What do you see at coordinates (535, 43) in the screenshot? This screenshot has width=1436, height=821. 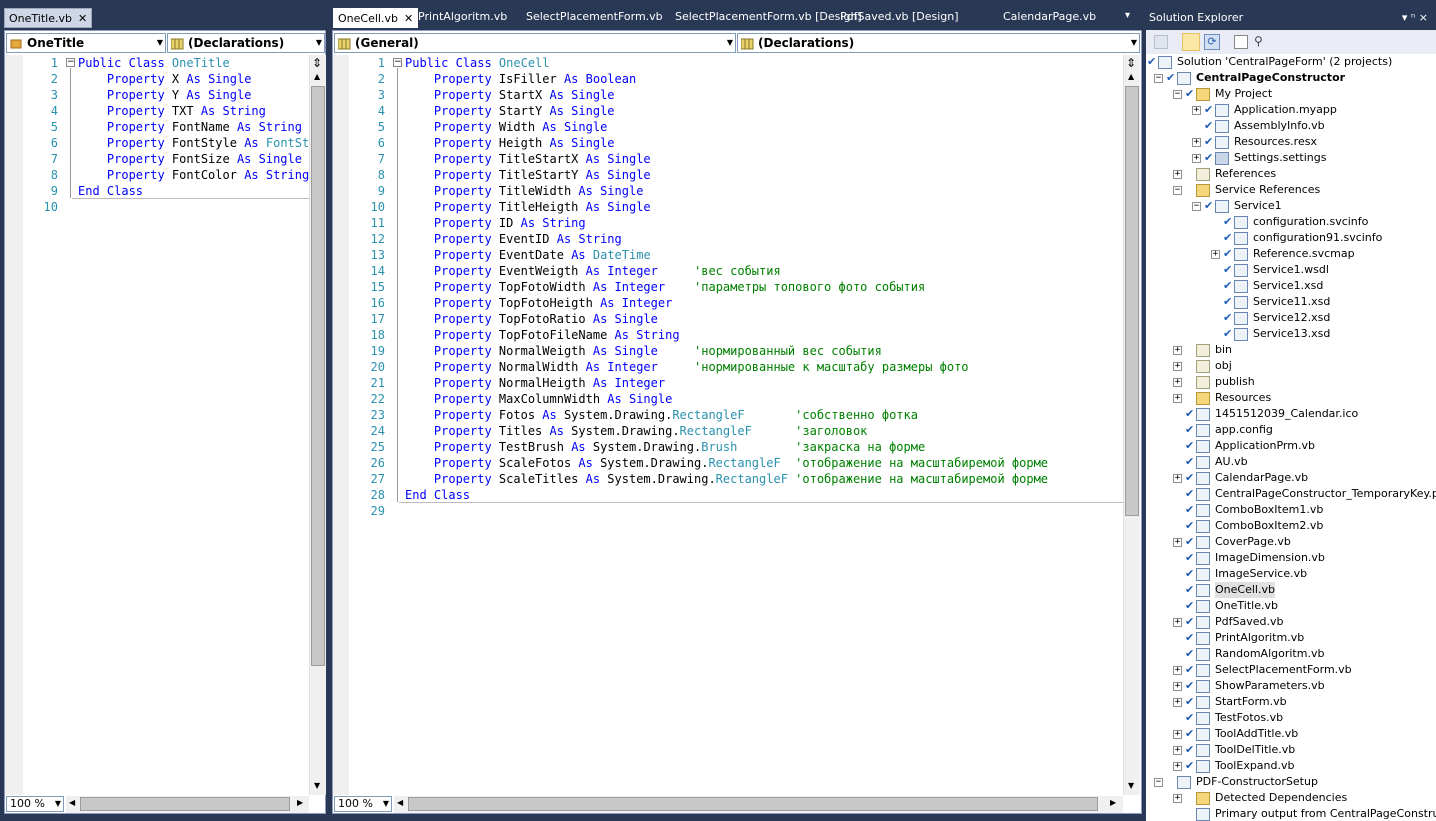 I see `general-combo: (General) ▼` at bounding box center [535, 43].